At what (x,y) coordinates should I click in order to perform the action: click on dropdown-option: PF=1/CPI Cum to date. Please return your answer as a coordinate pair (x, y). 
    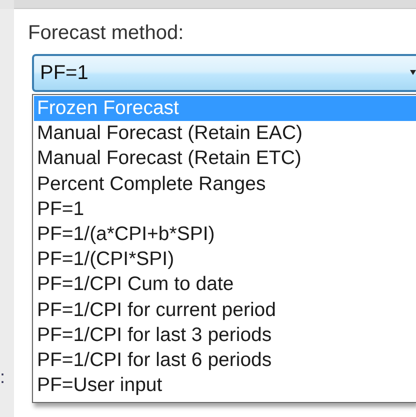
    Looking at the image, I should click on (225, 285).